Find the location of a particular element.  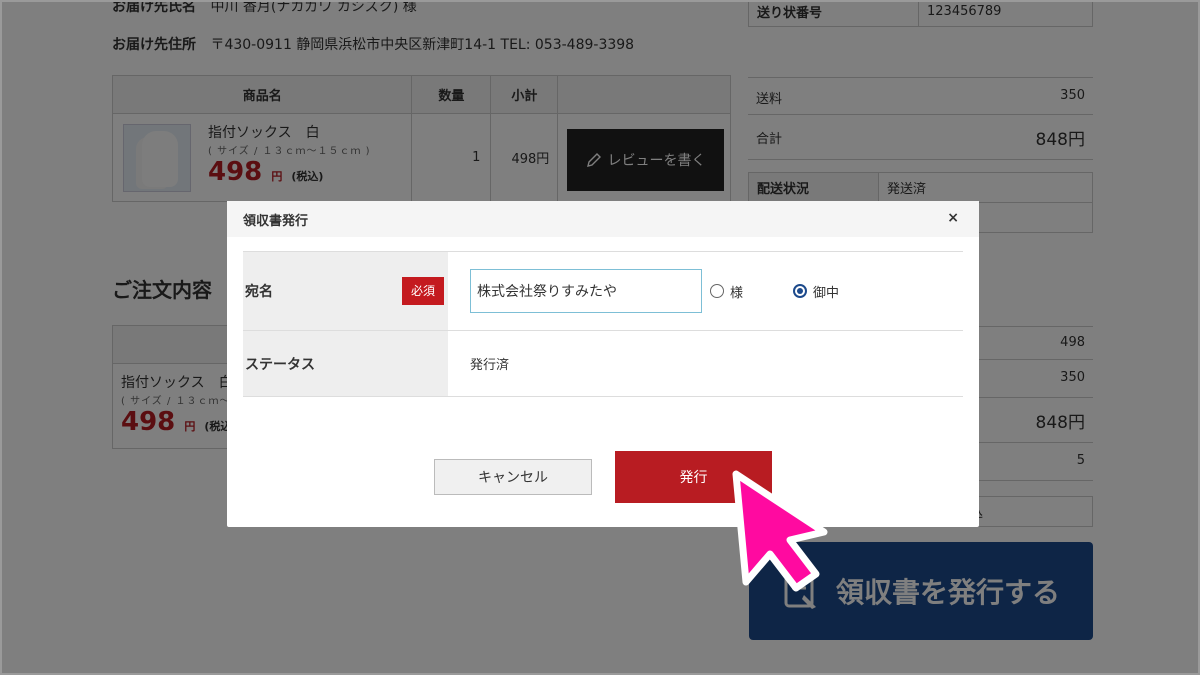

status-label-cell: ステータス is located at coordinates (345, 363).